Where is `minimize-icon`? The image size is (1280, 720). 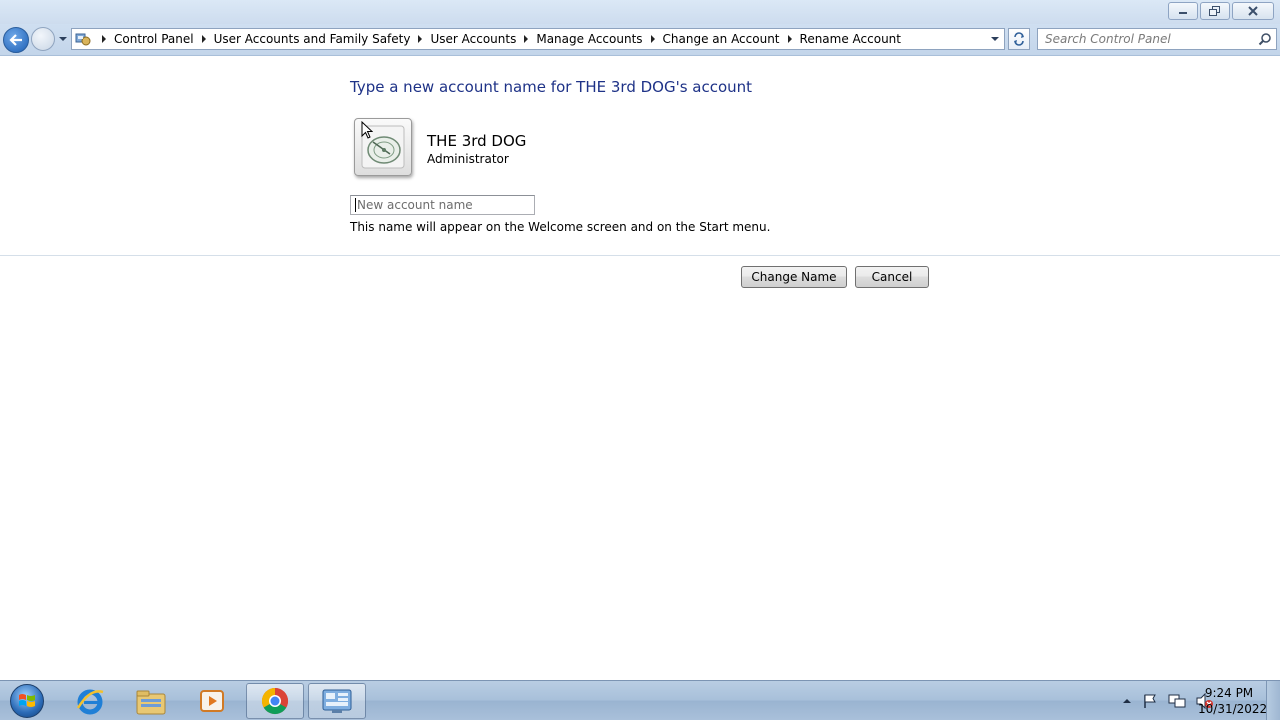
minimize-icon is located at coordinates (1183, 13).